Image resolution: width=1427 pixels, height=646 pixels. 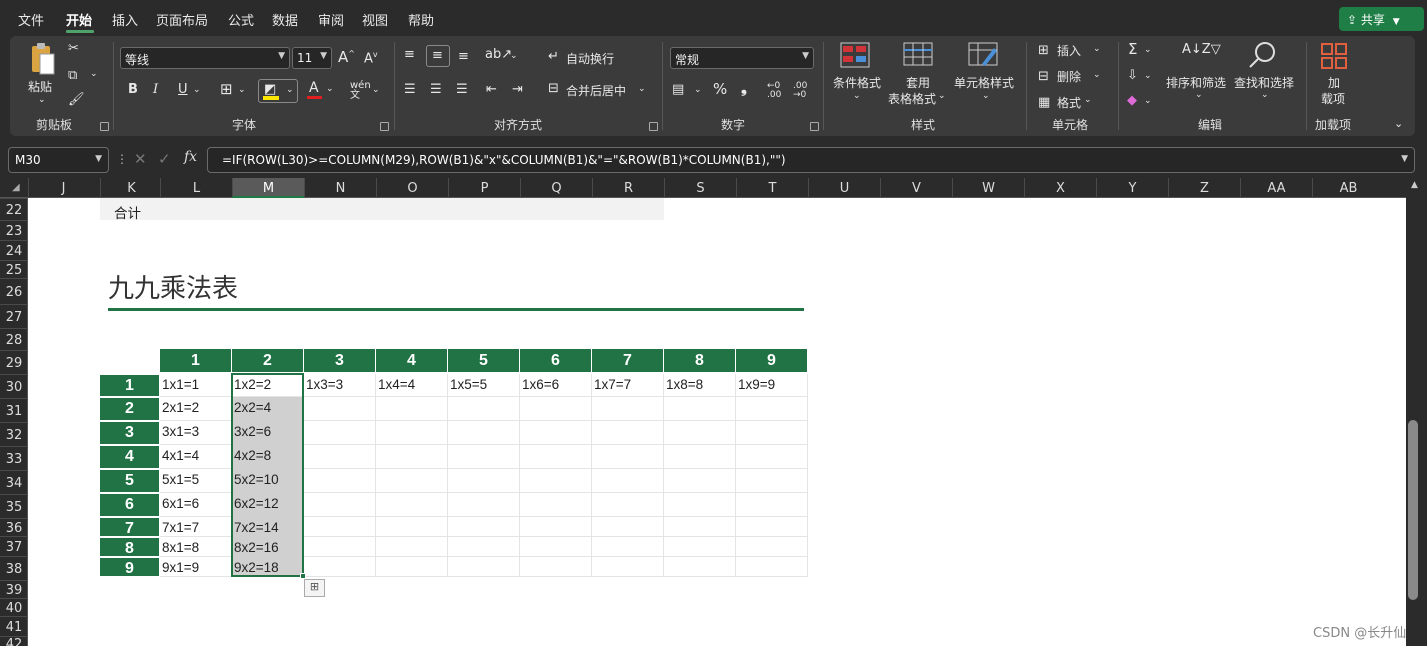 I want to click on column-header-s: S, so click(x=700, y=188).